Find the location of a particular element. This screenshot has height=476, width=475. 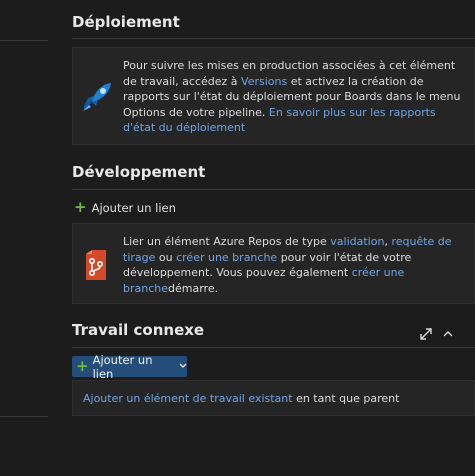

rocket-icon is located at coordinates (97, 99).